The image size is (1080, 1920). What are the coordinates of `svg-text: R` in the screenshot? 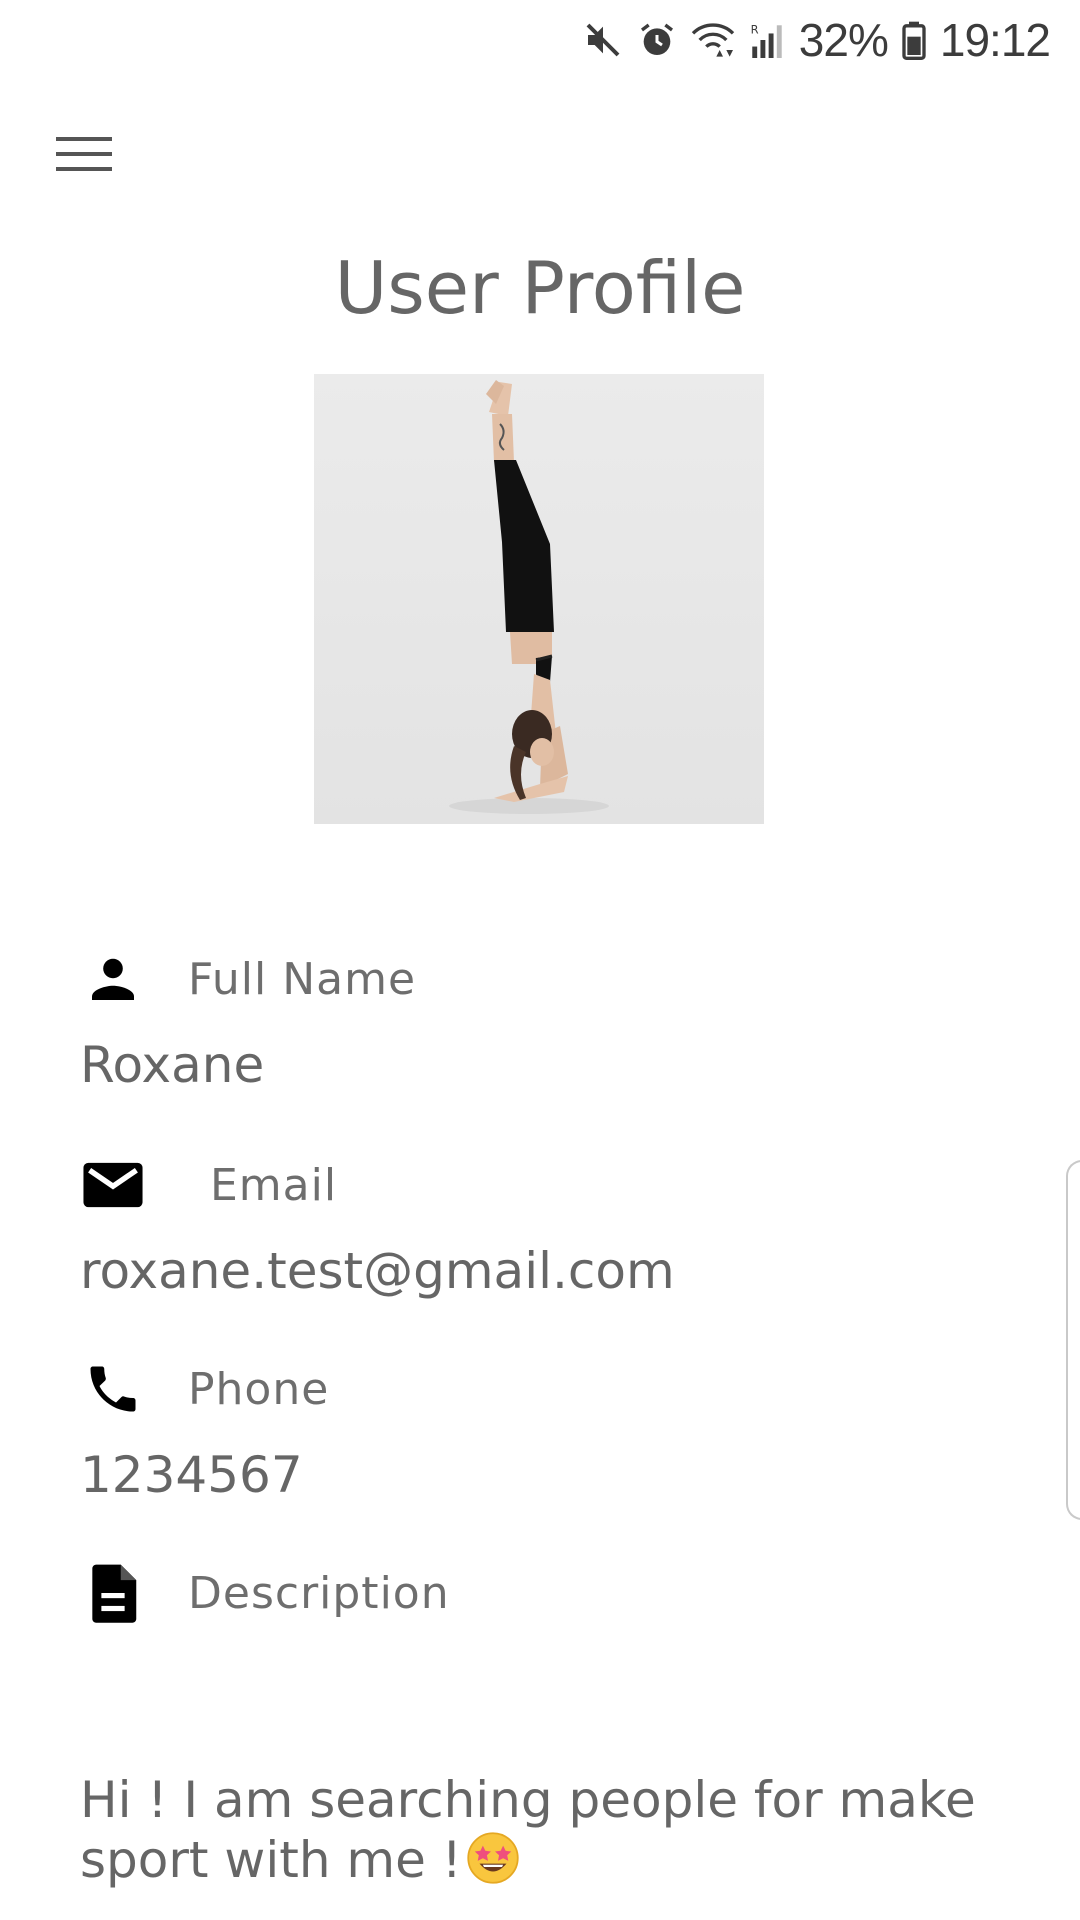 It's located at (754, 29).